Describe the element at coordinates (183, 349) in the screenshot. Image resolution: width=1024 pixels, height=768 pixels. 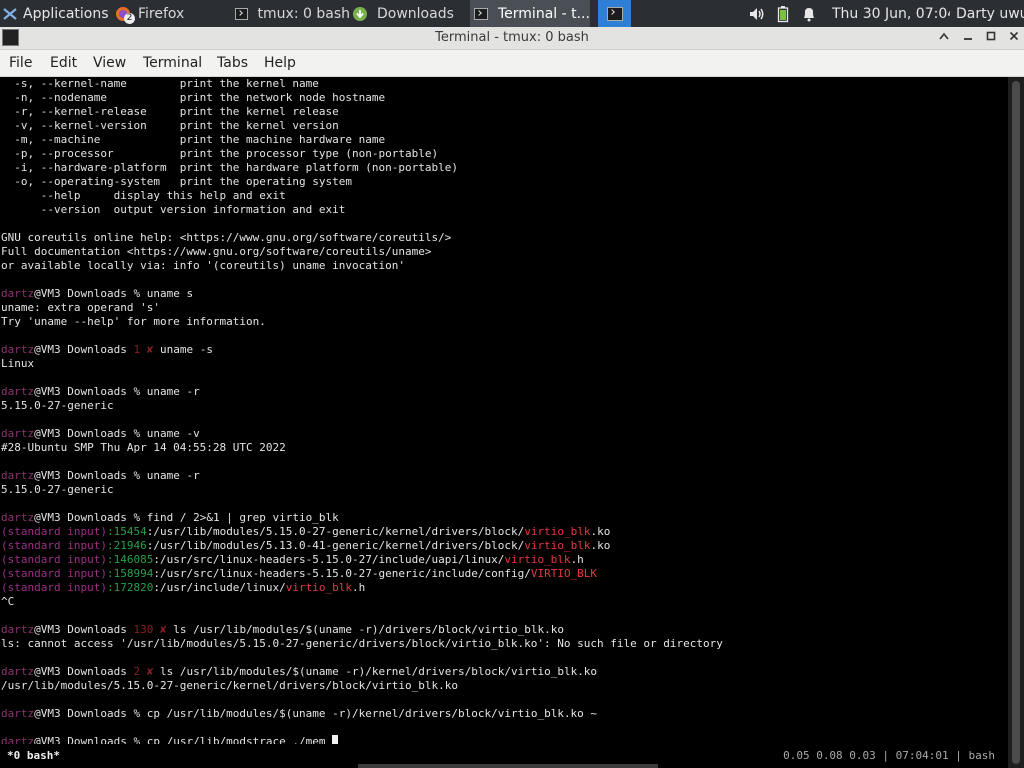
I see `command-text: uname -s` at that location.